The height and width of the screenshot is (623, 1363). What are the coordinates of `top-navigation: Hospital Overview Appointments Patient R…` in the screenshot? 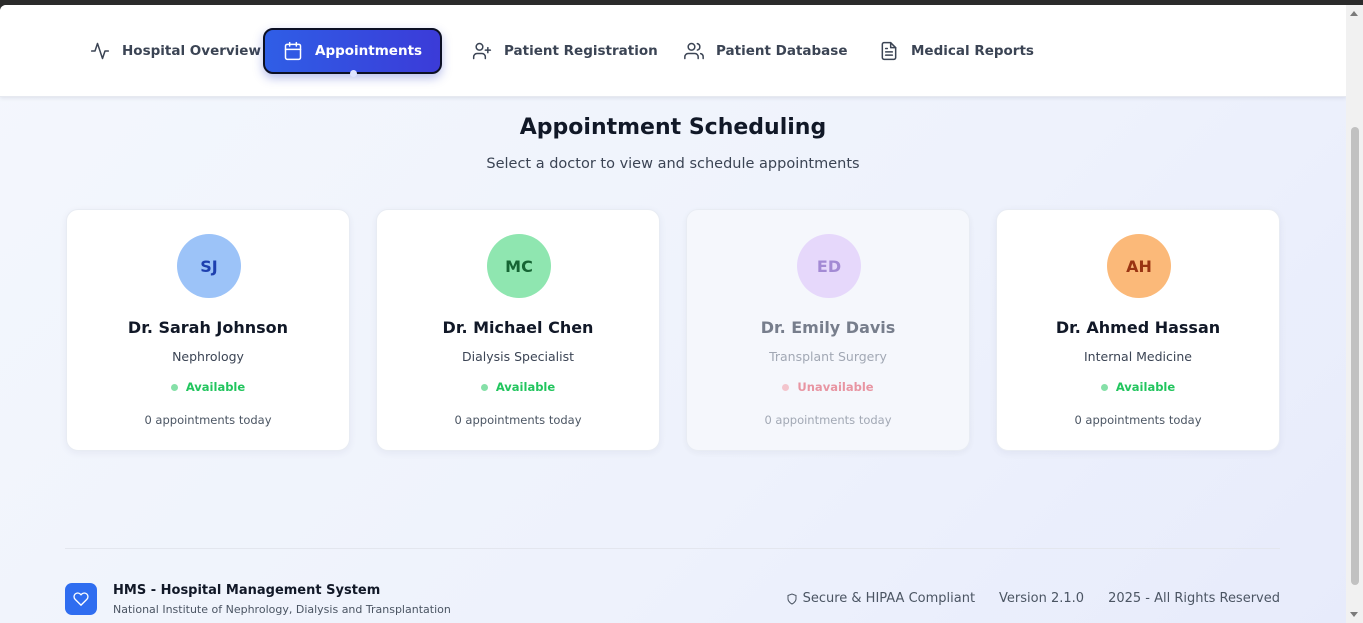 It's located at (673, 51).